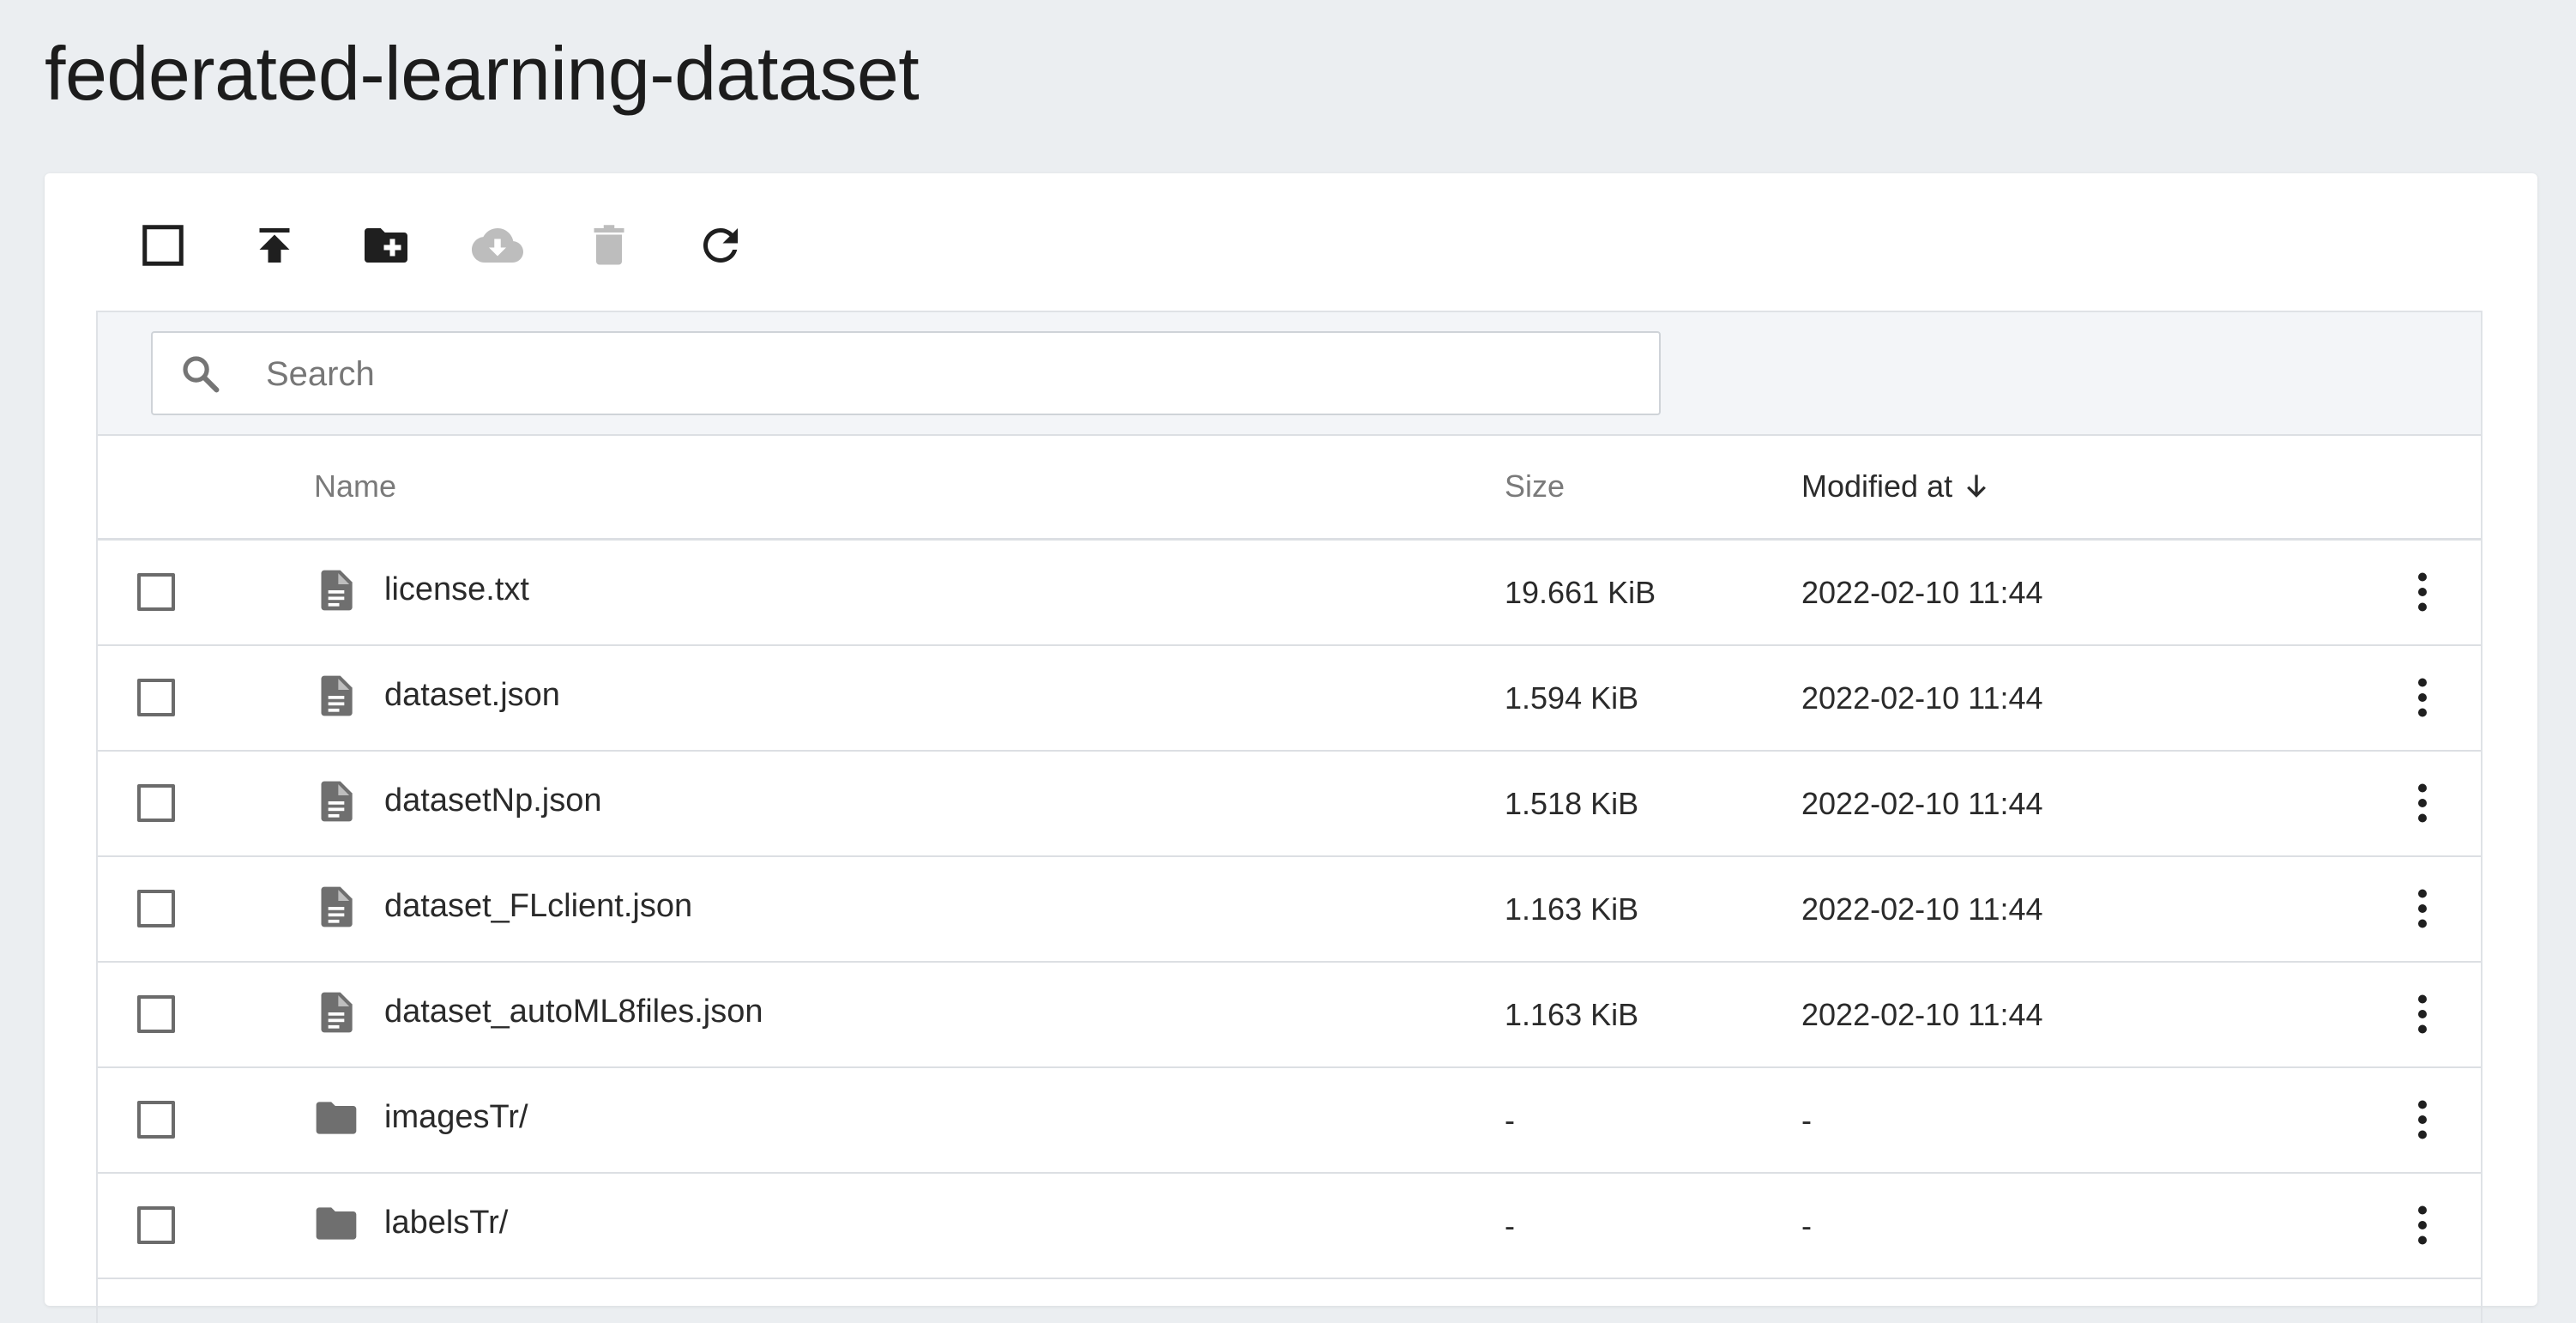 The image size is (2576, 1323). I want to click on column-header-modified-label: Modified at, so click(1877, 486).